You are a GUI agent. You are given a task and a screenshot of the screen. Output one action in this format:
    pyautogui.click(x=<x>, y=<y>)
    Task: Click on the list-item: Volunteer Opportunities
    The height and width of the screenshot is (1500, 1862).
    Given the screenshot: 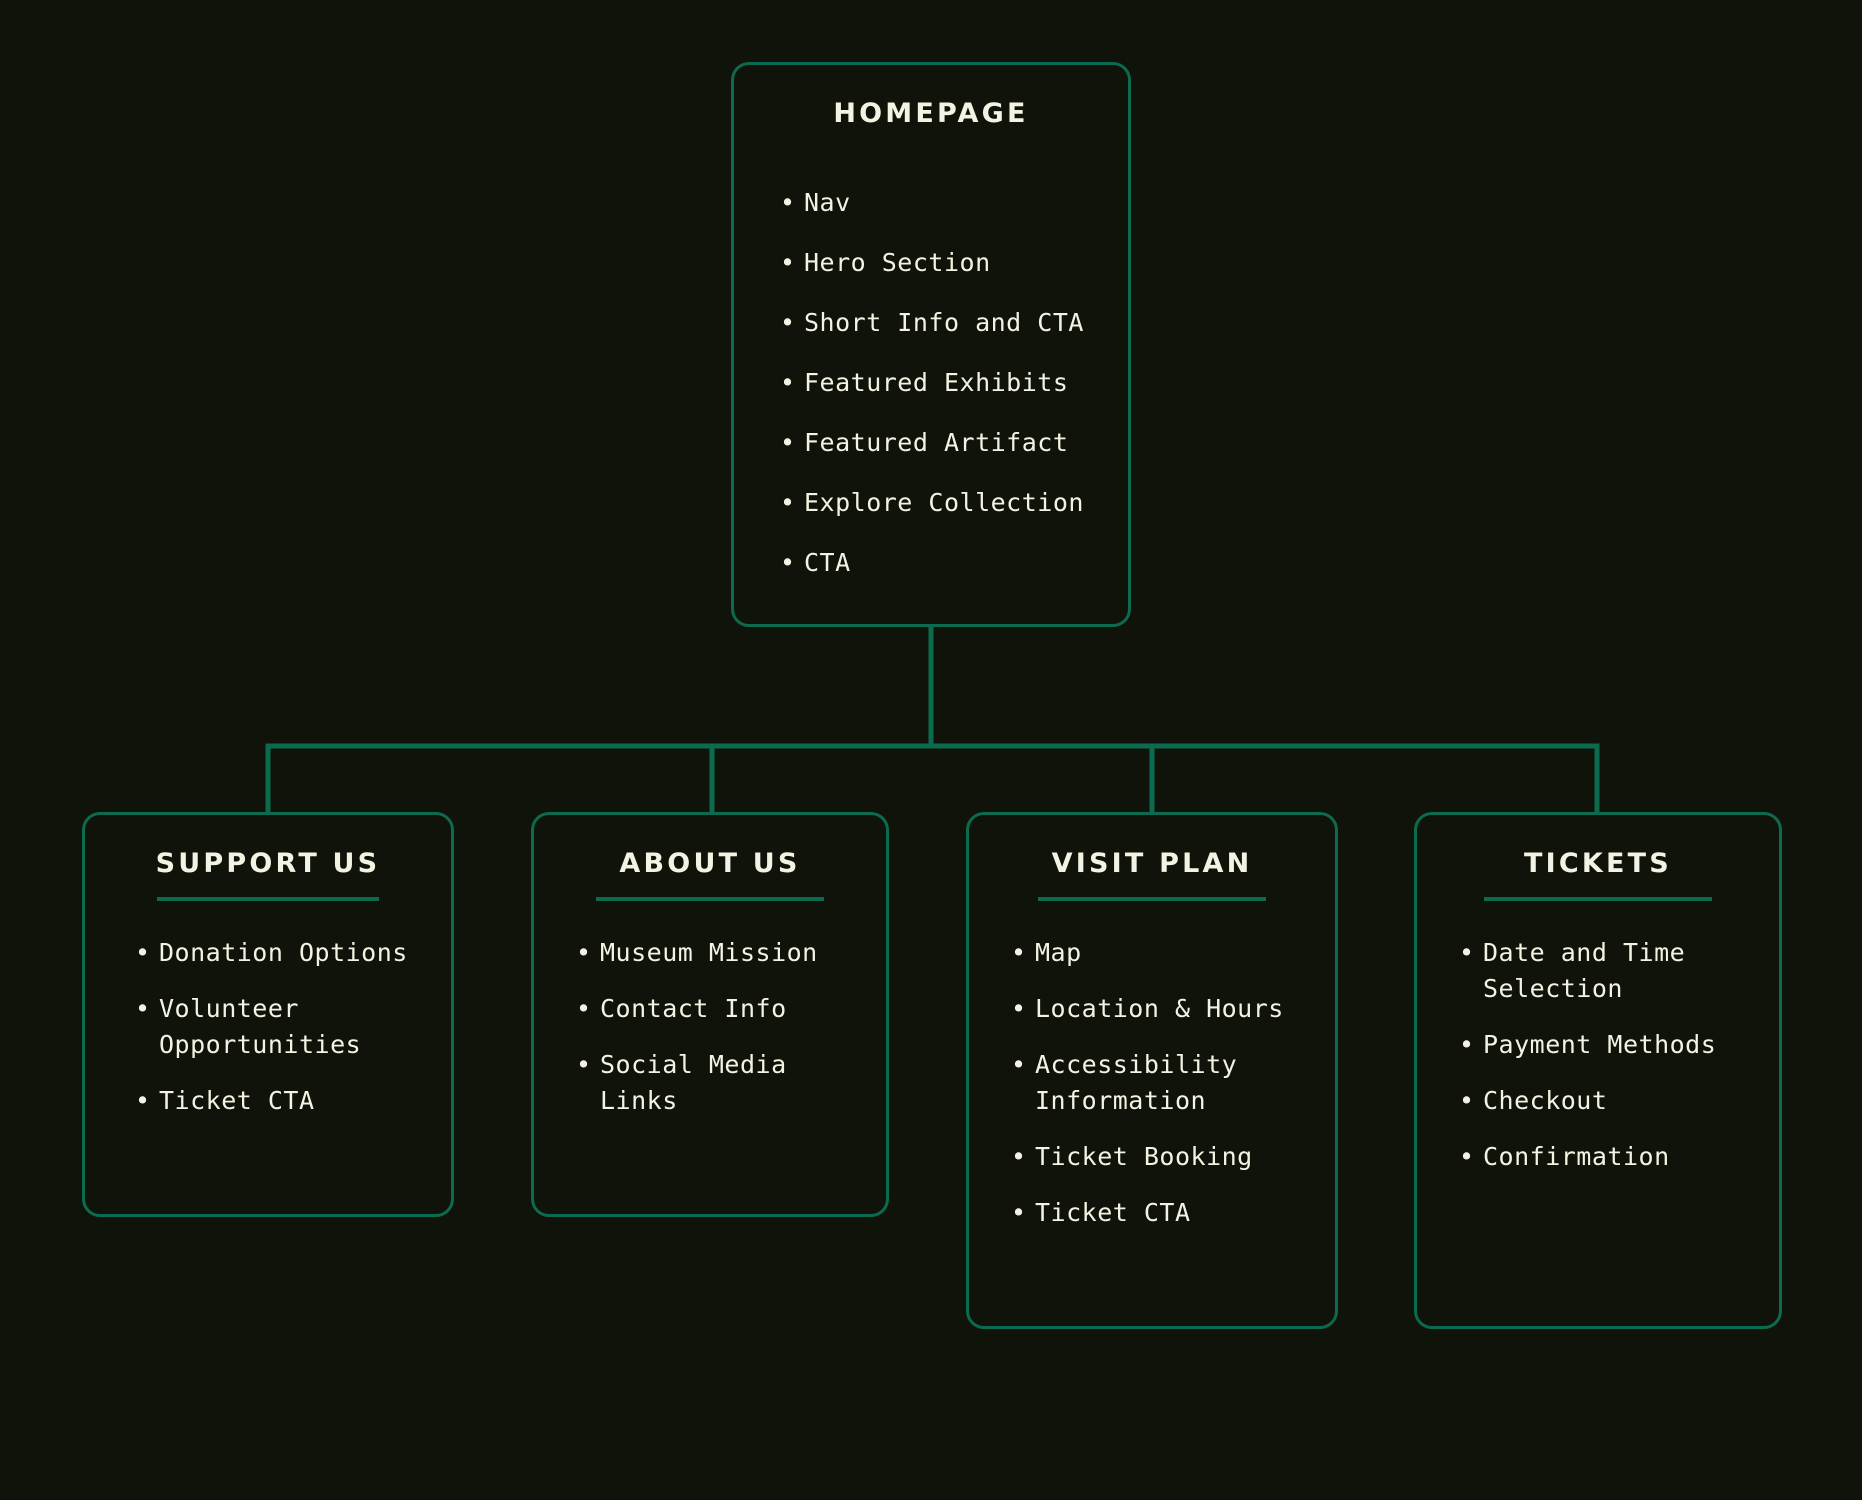 What is the action you would take?
    pyautogui.click(x=277, y=1027)
    